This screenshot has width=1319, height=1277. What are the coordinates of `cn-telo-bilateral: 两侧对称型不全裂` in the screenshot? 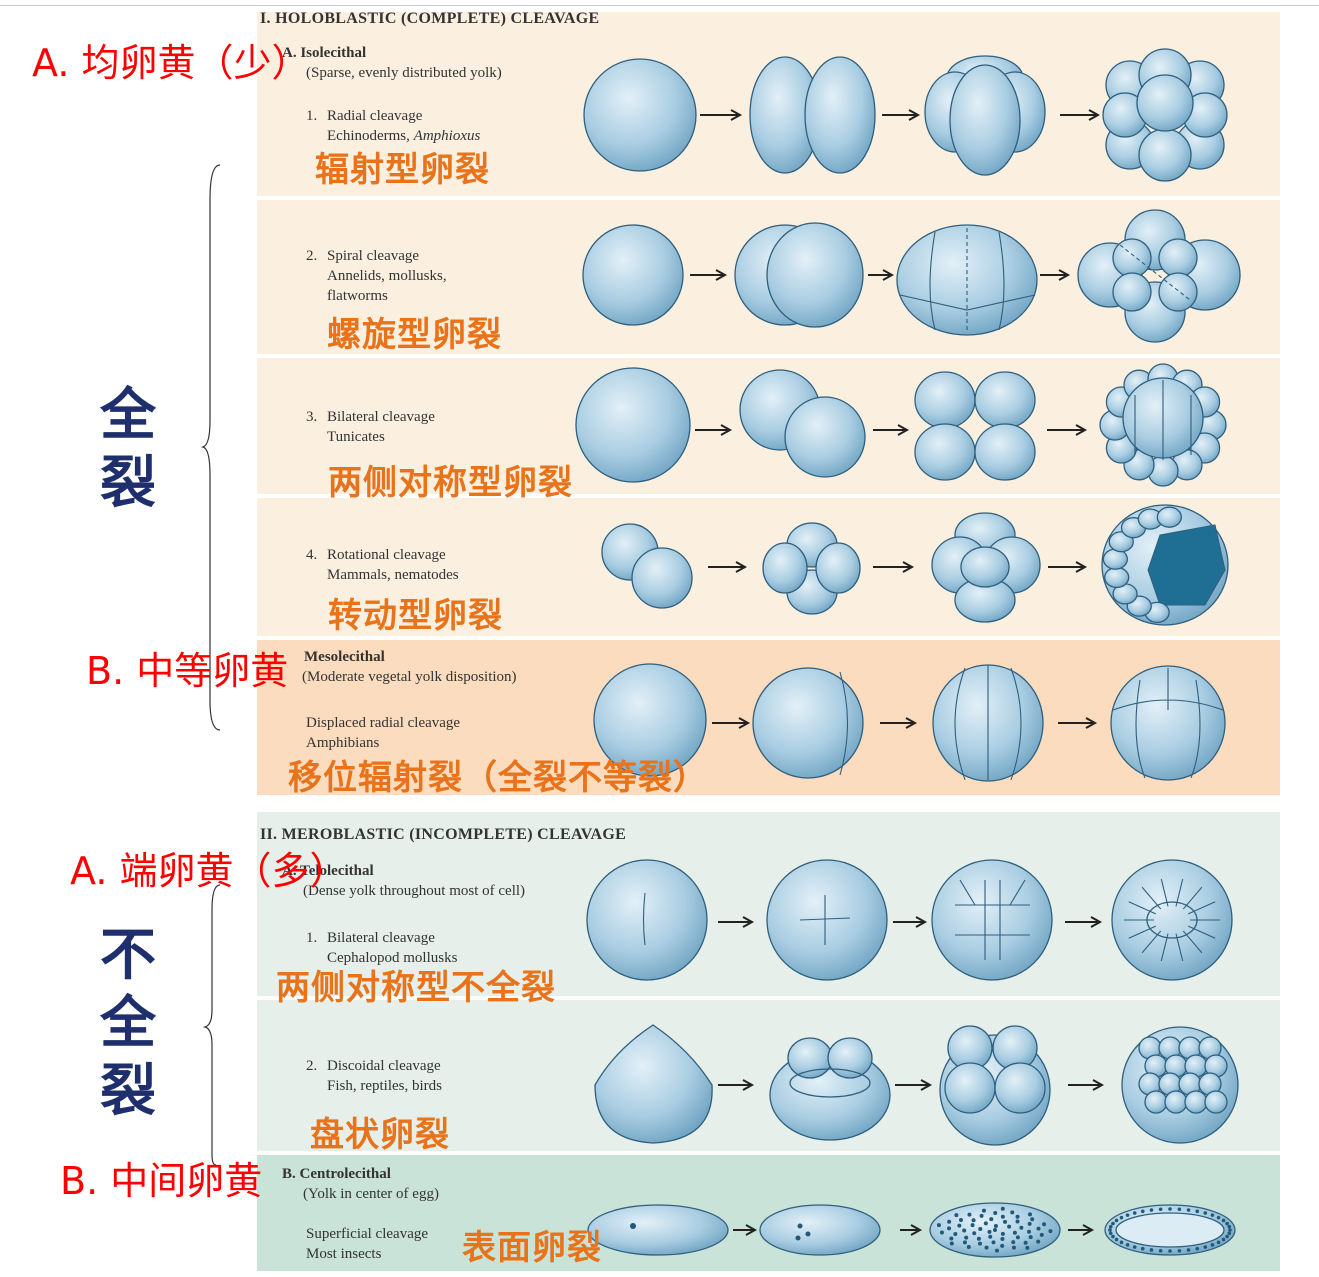 It's located at (416, 988).